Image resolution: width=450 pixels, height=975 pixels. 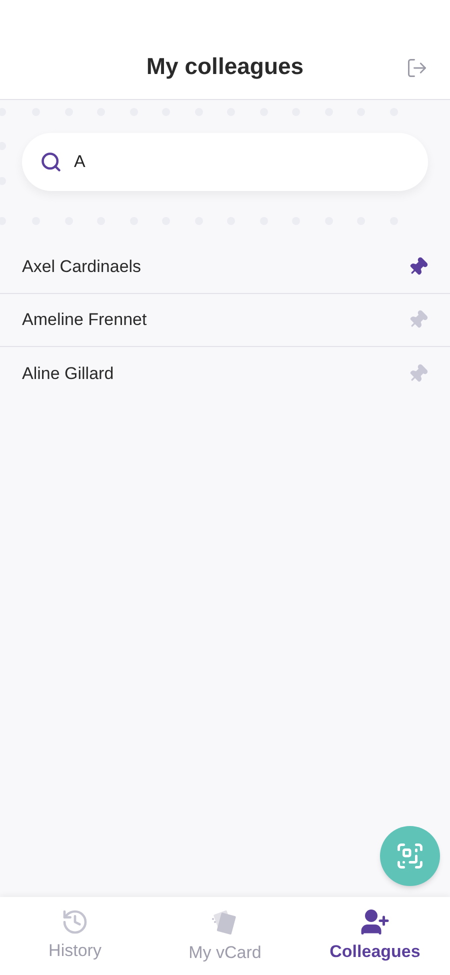 I want to click on qr-scan-button, so click(x=410, y=856).